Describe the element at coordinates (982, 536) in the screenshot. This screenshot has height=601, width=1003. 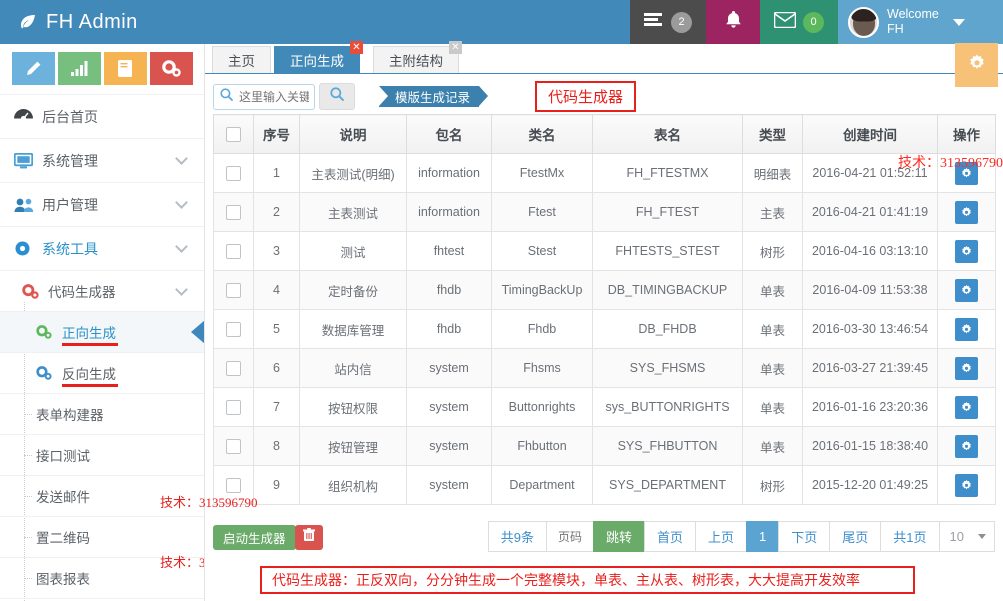
I see `caret-down-icon` at that location.